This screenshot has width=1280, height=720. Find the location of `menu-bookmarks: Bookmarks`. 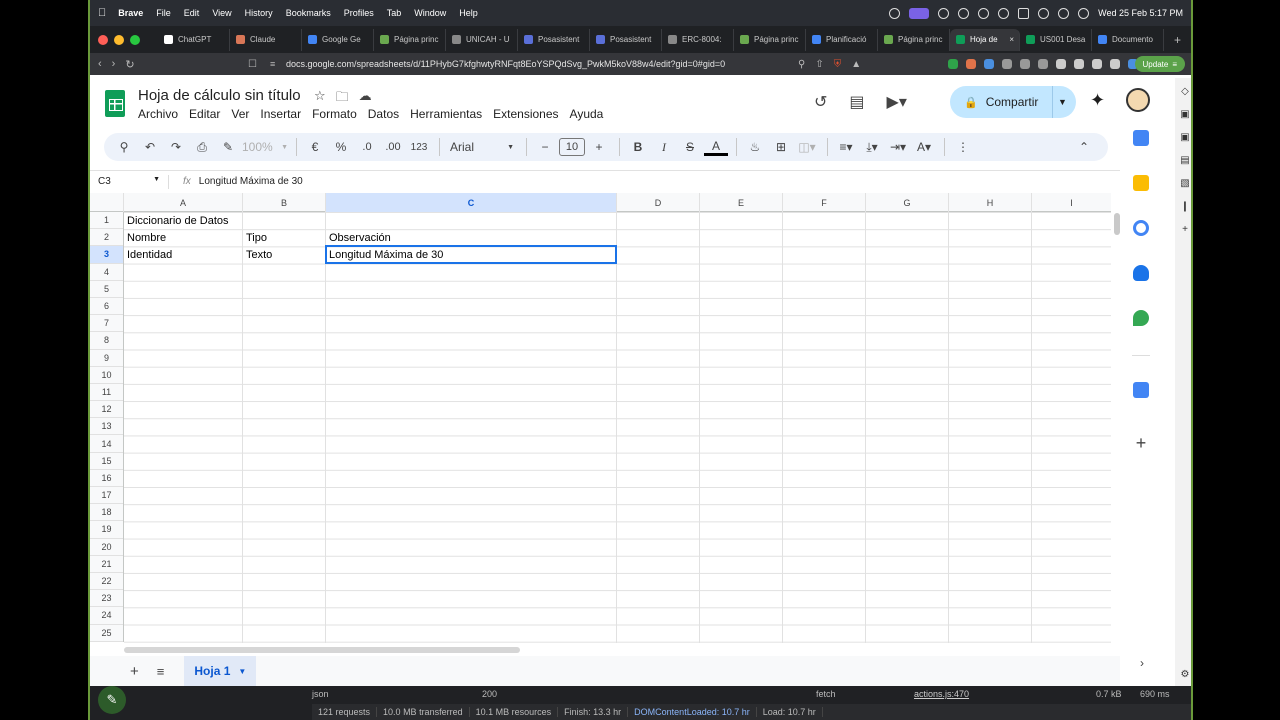

menu-bookmarks: Bookmarks is located at coordinates (308, 13).